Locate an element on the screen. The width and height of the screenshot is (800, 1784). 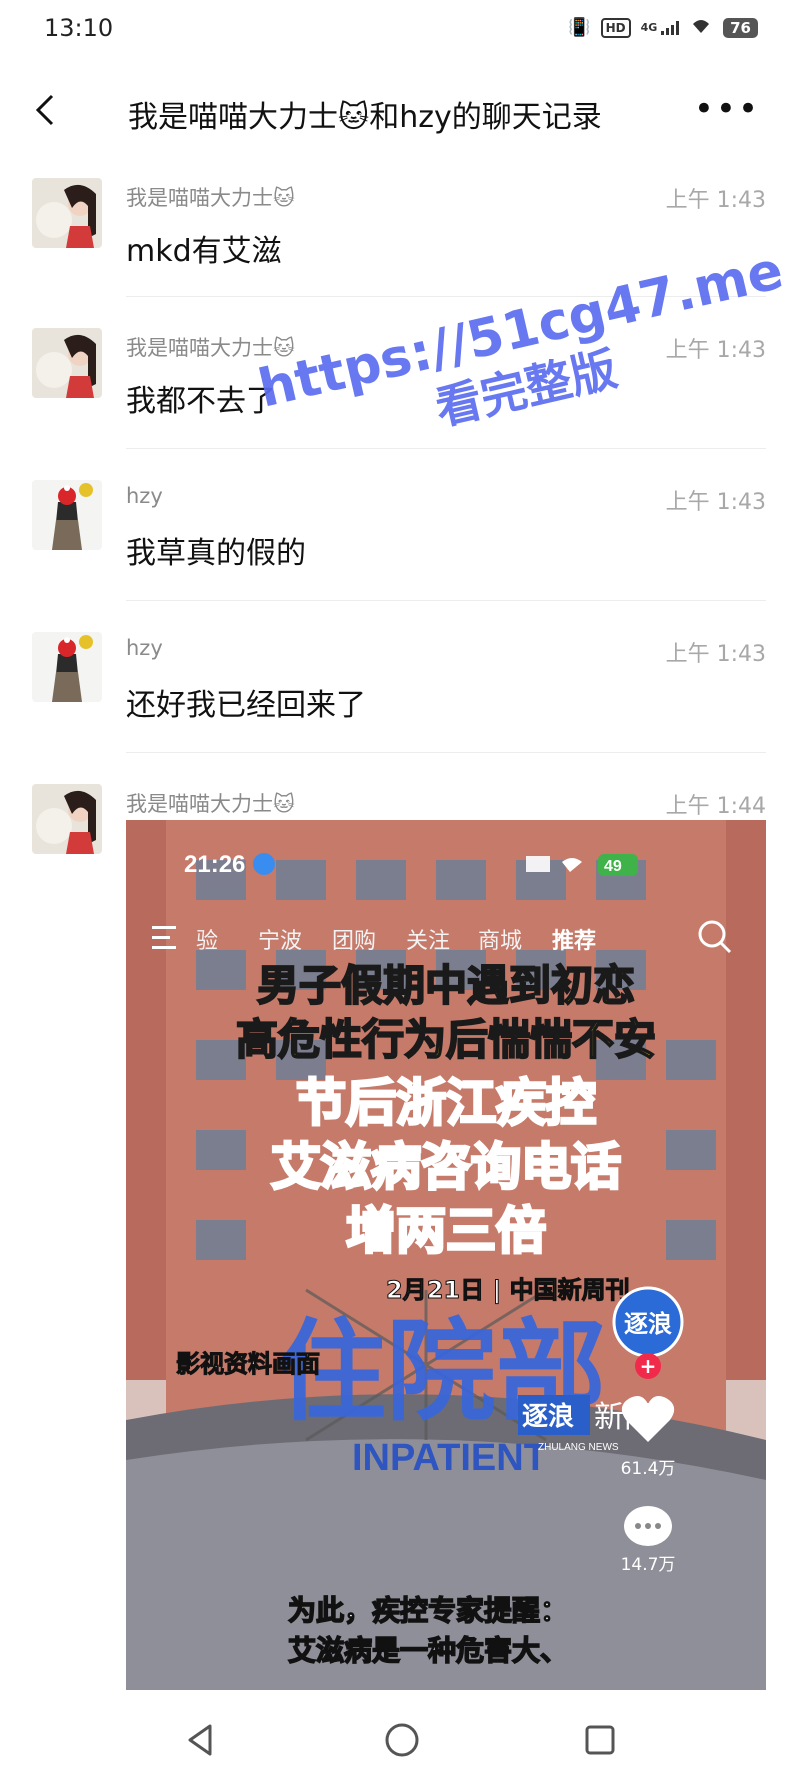
system-nav-bar is located at coordinates (400, 1742).